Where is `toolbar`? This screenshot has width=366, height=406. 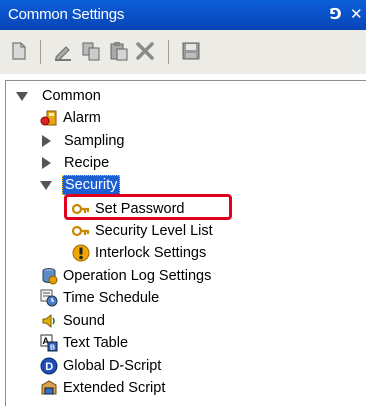 toolbar is located at coordinates (183, 52).